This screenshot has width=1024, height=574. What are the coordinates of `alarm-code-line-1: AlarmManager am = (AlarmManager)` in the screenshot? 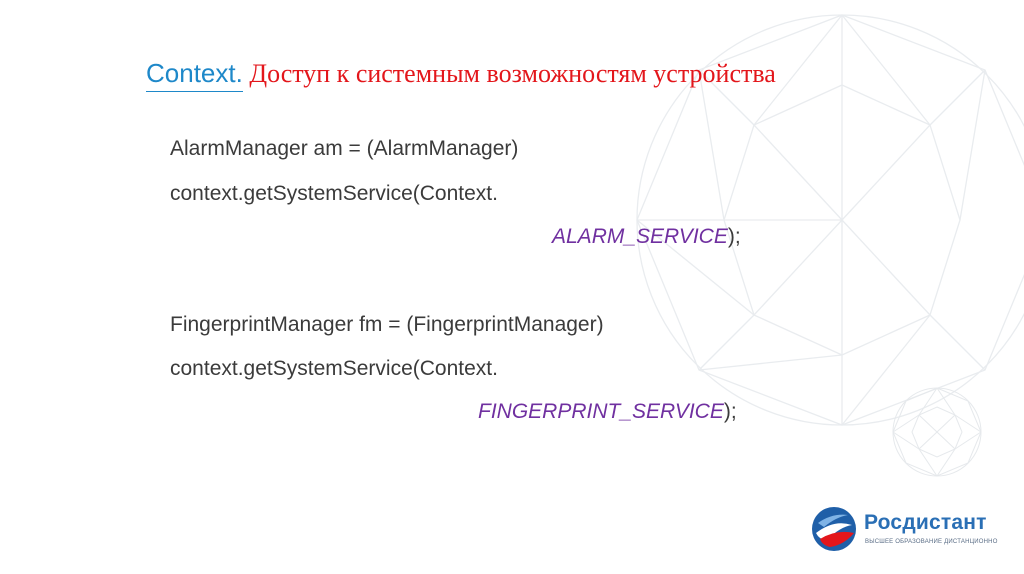 It's located at (344, 148).